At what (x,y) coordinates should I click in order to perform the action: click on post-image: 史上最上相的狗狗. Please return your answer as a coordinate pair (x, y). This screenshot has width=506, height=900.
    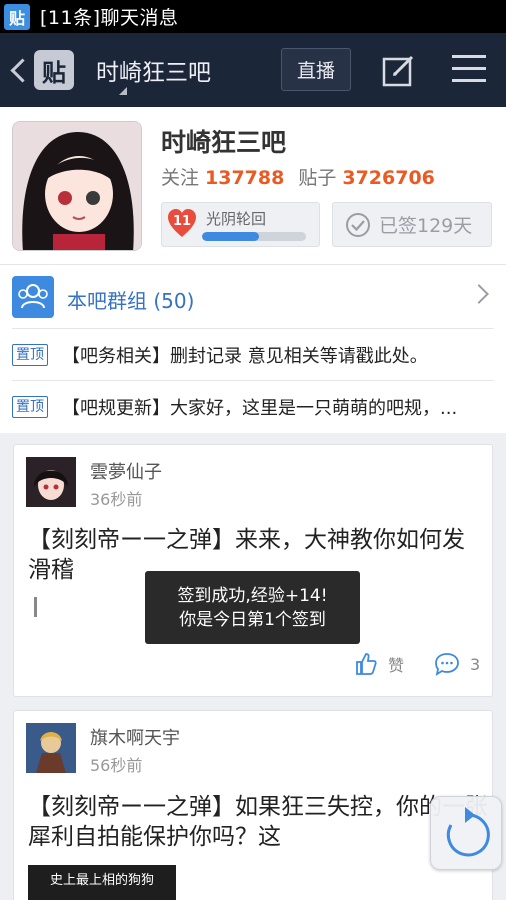
    Looking at the image, I should click on (102, 882).